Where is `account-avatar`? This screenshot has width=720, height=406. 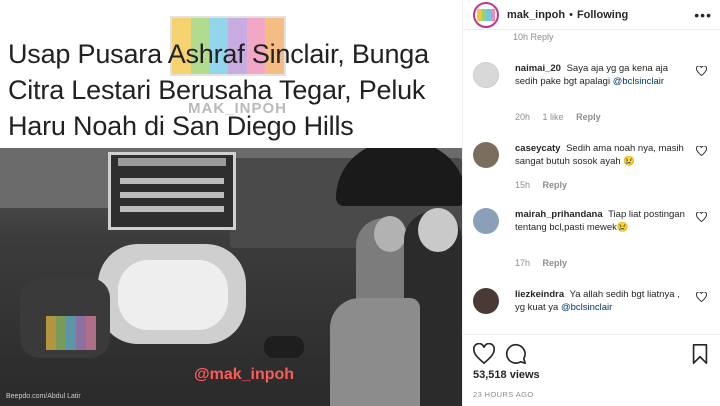
account-avatar is located at coordinates (486, 14).